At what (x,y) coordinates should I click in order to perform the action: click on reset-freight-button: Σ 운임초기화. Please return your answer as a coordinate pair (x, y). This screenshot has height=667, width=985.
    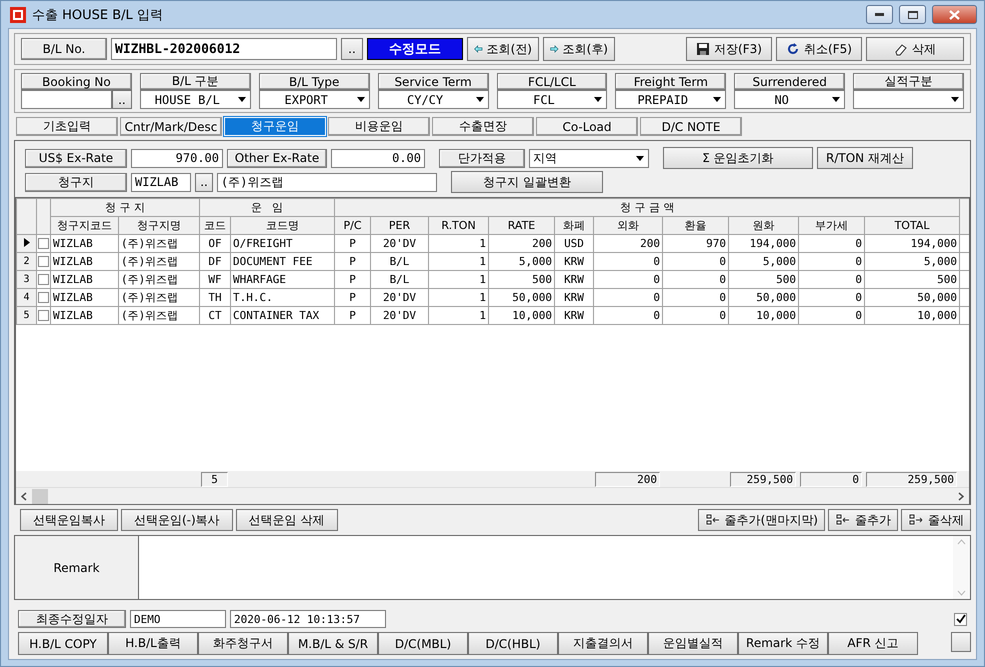
    Looking at the image, I should click on (738, 158).